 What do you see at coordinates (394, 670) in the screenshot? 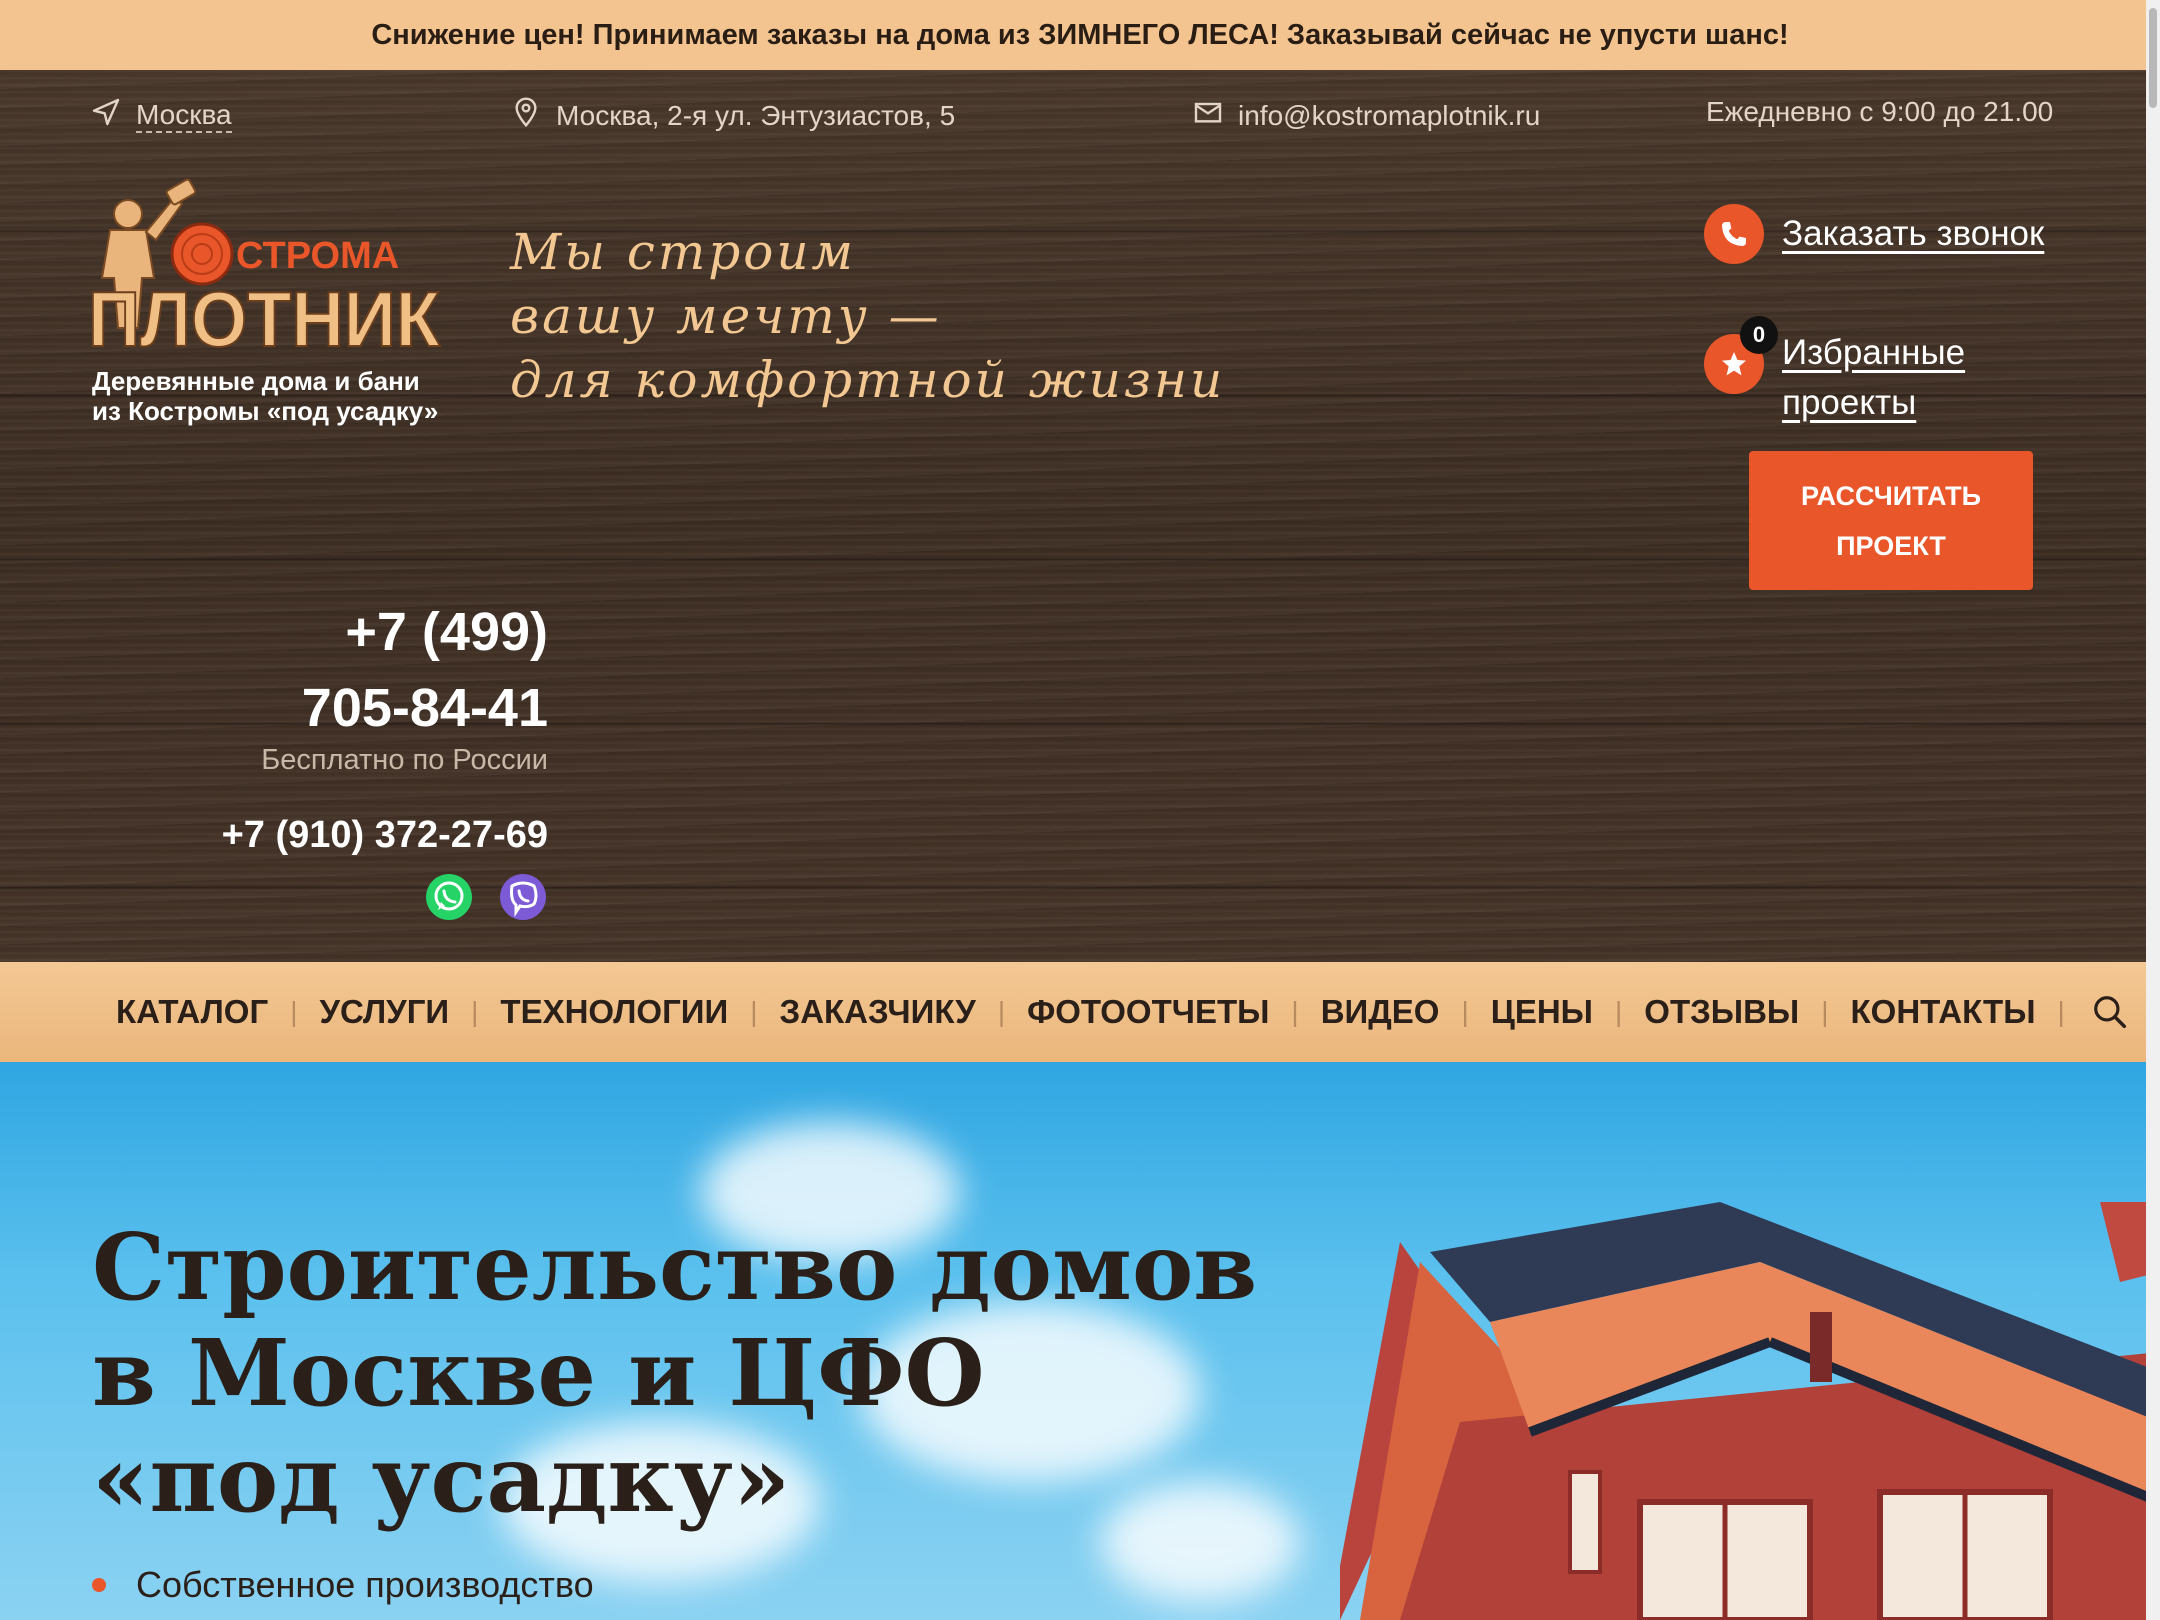
I see `main-phone-link: +7 (499) 705-84-41` at bounding box center [394, 670].